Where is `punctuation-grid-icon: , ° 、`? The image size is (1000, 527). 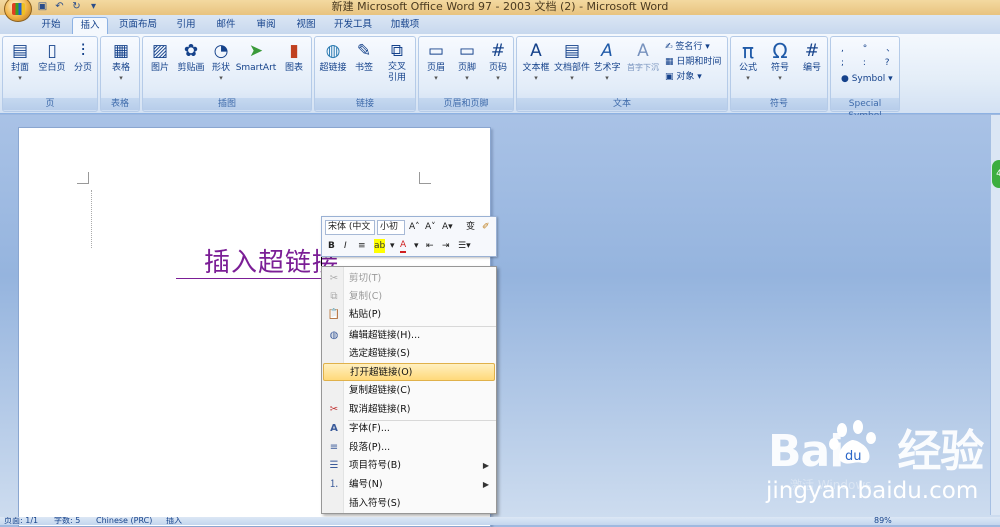
punctuation-grid-icon: , ° 、 is located at coordinates (872, 49).